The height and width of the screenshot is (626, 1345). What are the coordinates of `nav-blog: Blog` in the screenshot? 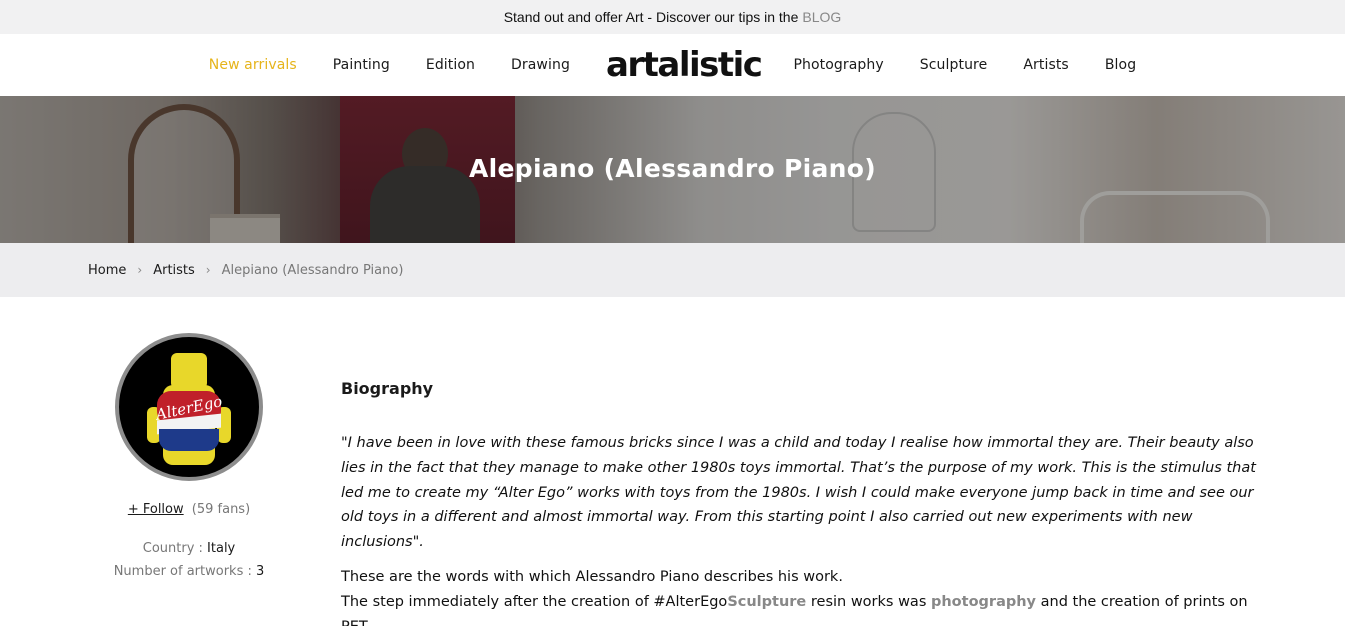 It's located at (1120, 65).